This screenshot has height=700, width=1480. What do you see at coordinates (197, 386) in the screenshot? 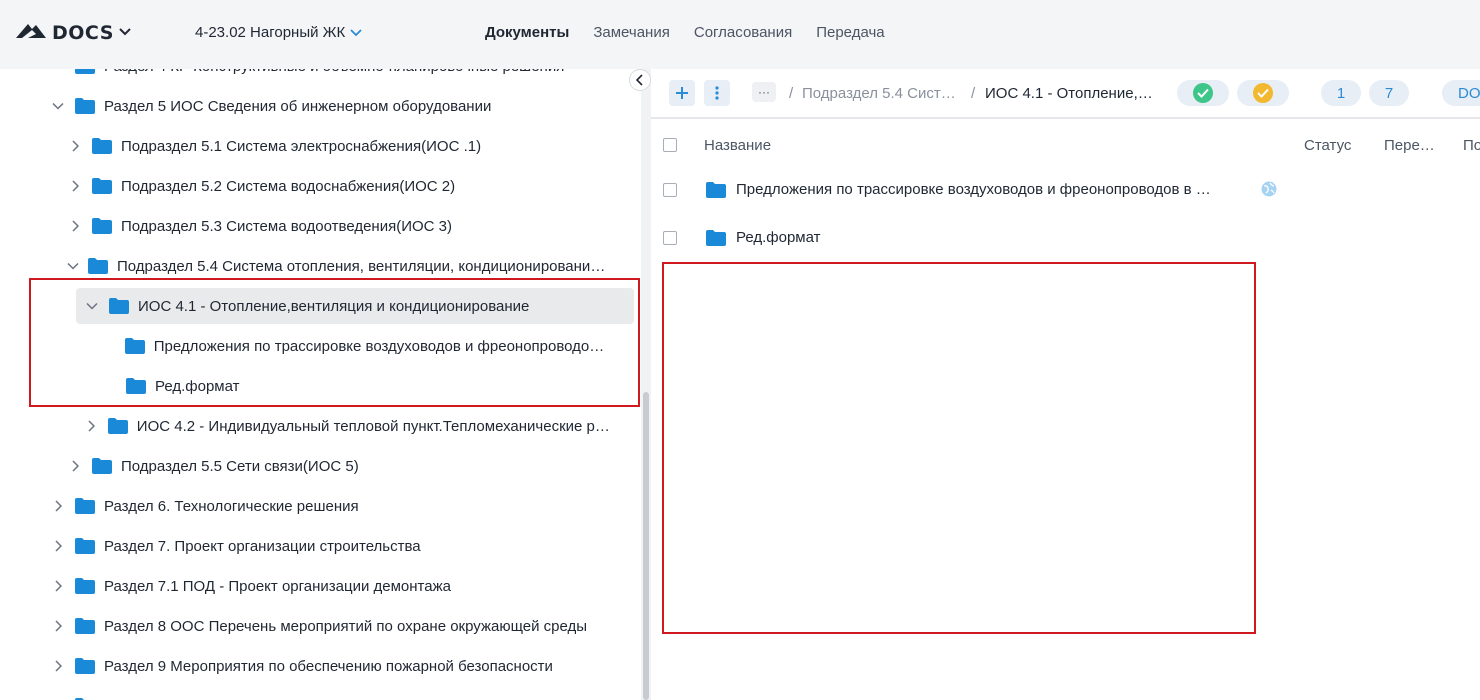
I see `tree-item-label: Ред.формат` at bounding box center [197, 386].